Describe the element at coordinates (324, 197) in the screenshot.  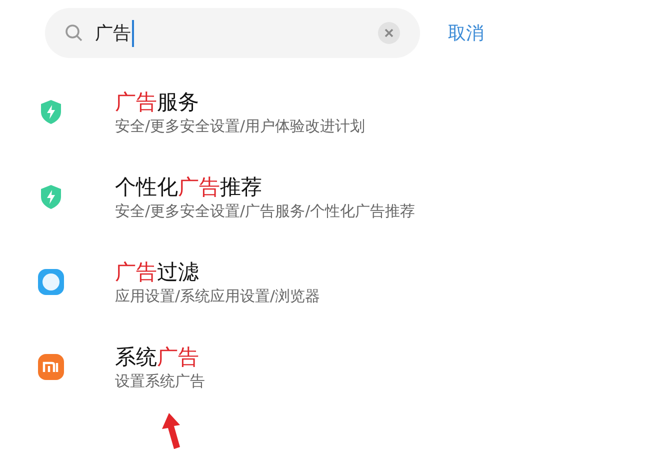
I see `result-item: 个性化广告推荐 安全/更多安全设置/广告服务/个性化广告推荐` at that location.